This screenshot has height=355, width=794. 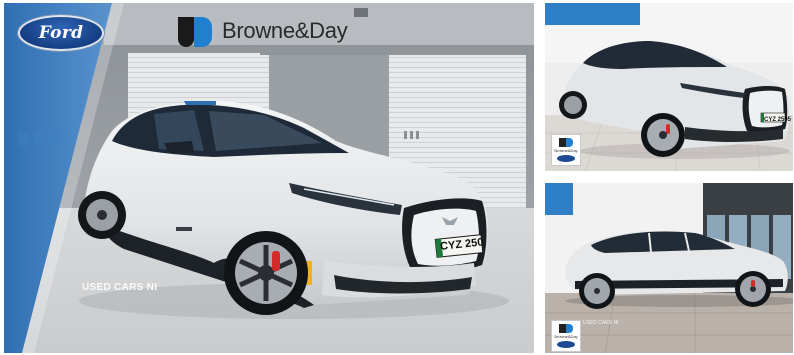 I want to click on thumbnail-front-scene: CYZ 2505, so click(x=669, y=87).